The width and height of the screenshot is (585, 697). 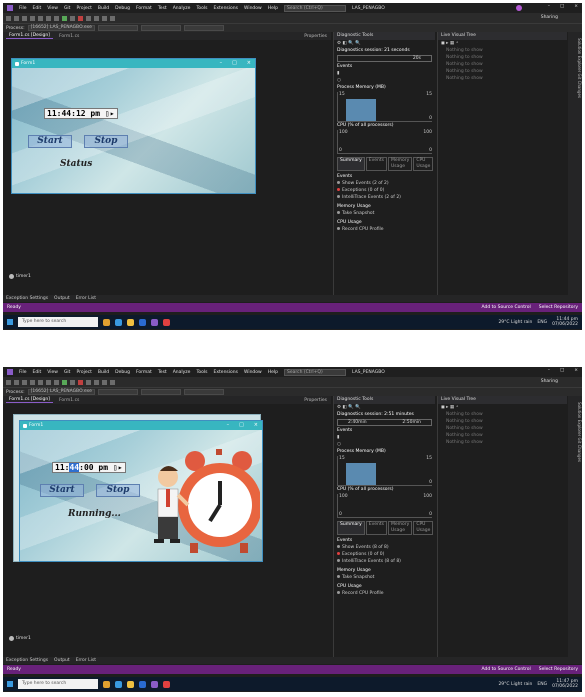 I want to click on tab-error-list: Error List, so click(x=86, y=660).